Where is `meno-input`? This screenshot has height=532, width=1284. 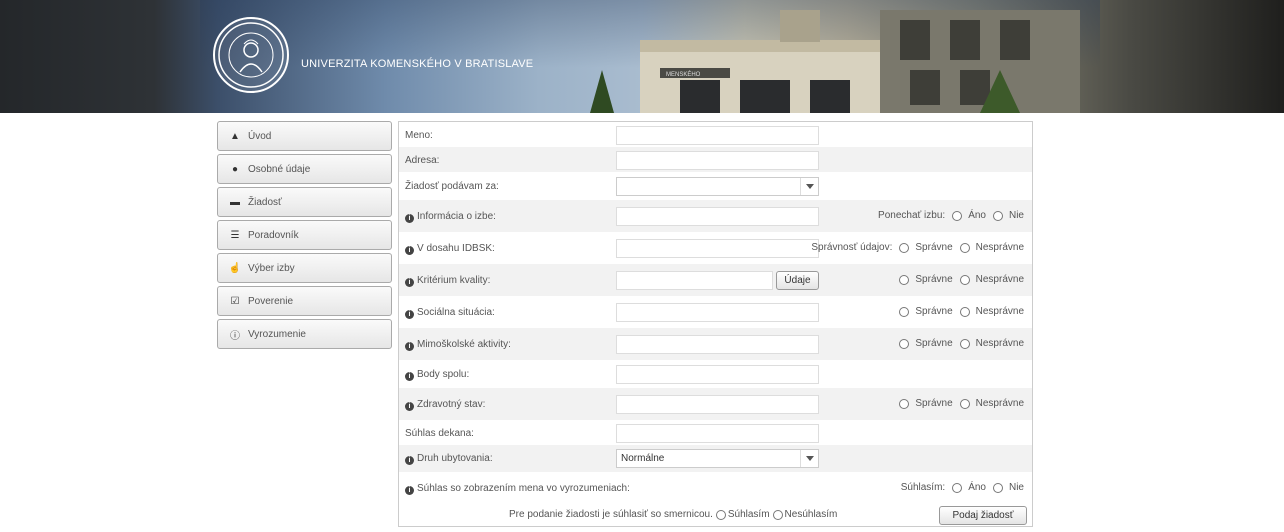 meno-input is located at coordinates (717, 135).